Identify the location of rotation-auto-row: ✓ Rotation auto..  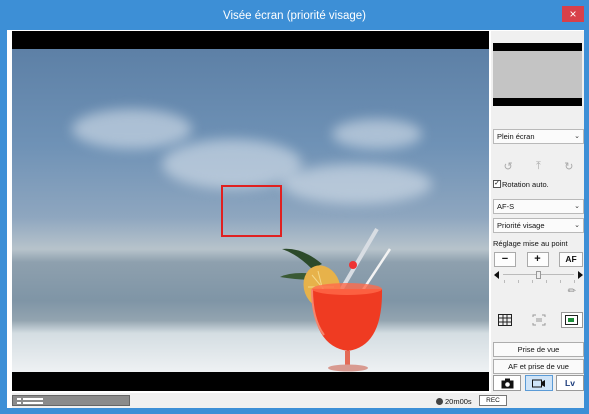
(538, 184).